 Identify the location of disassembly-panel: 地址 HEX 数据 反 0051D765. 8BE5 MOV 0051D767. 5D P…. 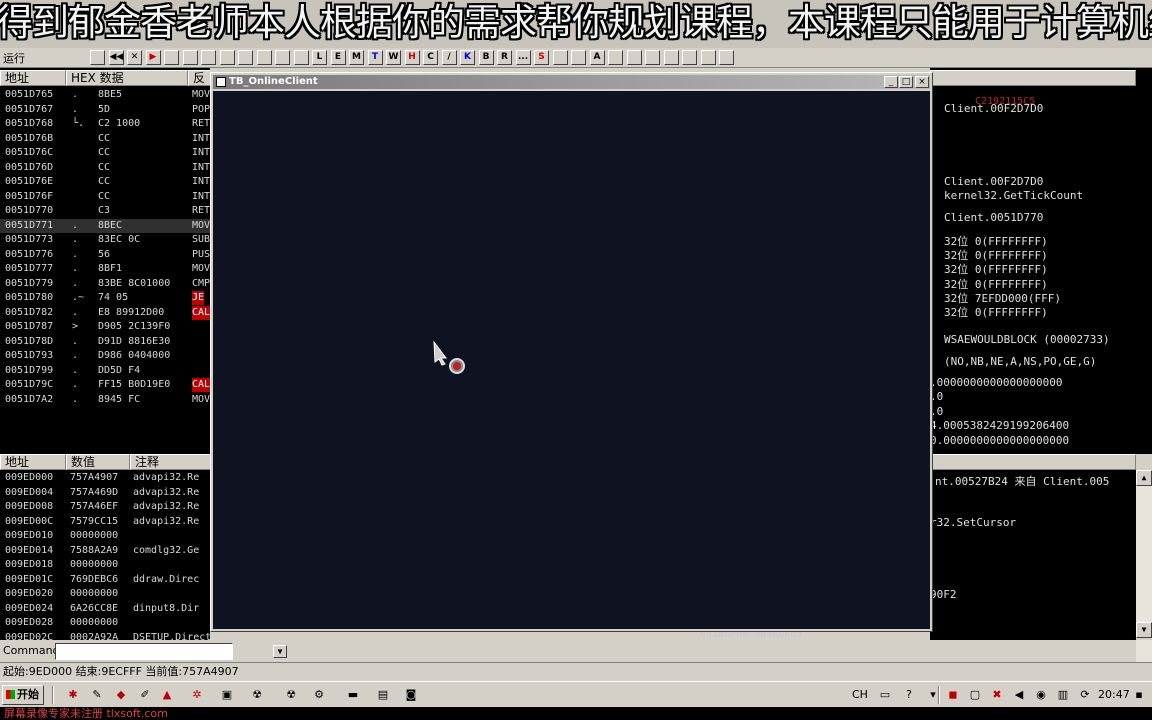
(105, 261).